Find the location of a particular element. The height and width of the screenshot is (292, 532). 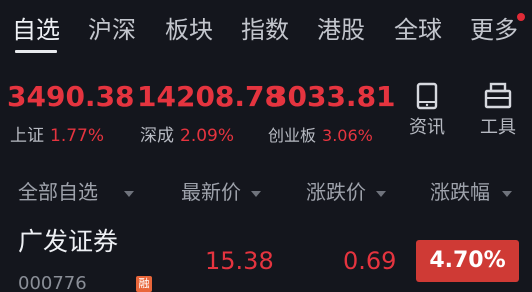

column-header-latest-price: 最新价 is located at coordinates (221, 192).